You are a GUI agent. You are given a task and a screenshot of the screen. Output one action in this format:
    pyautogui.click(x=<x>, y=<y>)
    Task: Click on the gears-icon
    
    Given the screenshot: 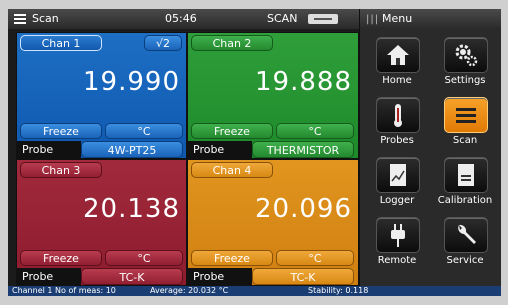 What is the action you would take?
    pyautogui.click(x=466, y=55)
    